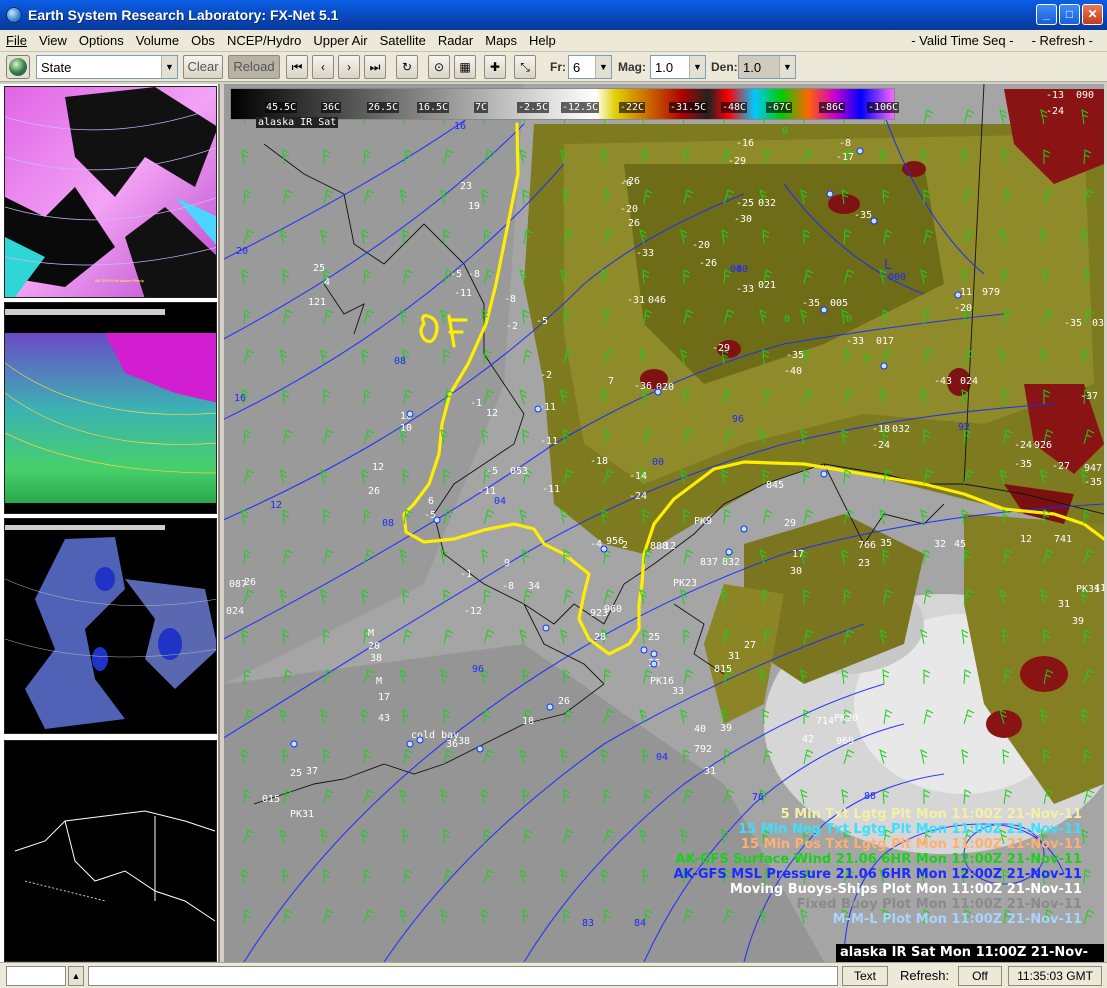 The image size is (1107, 988). Describe the element at coordinates (439, 67) in the screenshot. I see `zoom-icon: ⊙` at that location.